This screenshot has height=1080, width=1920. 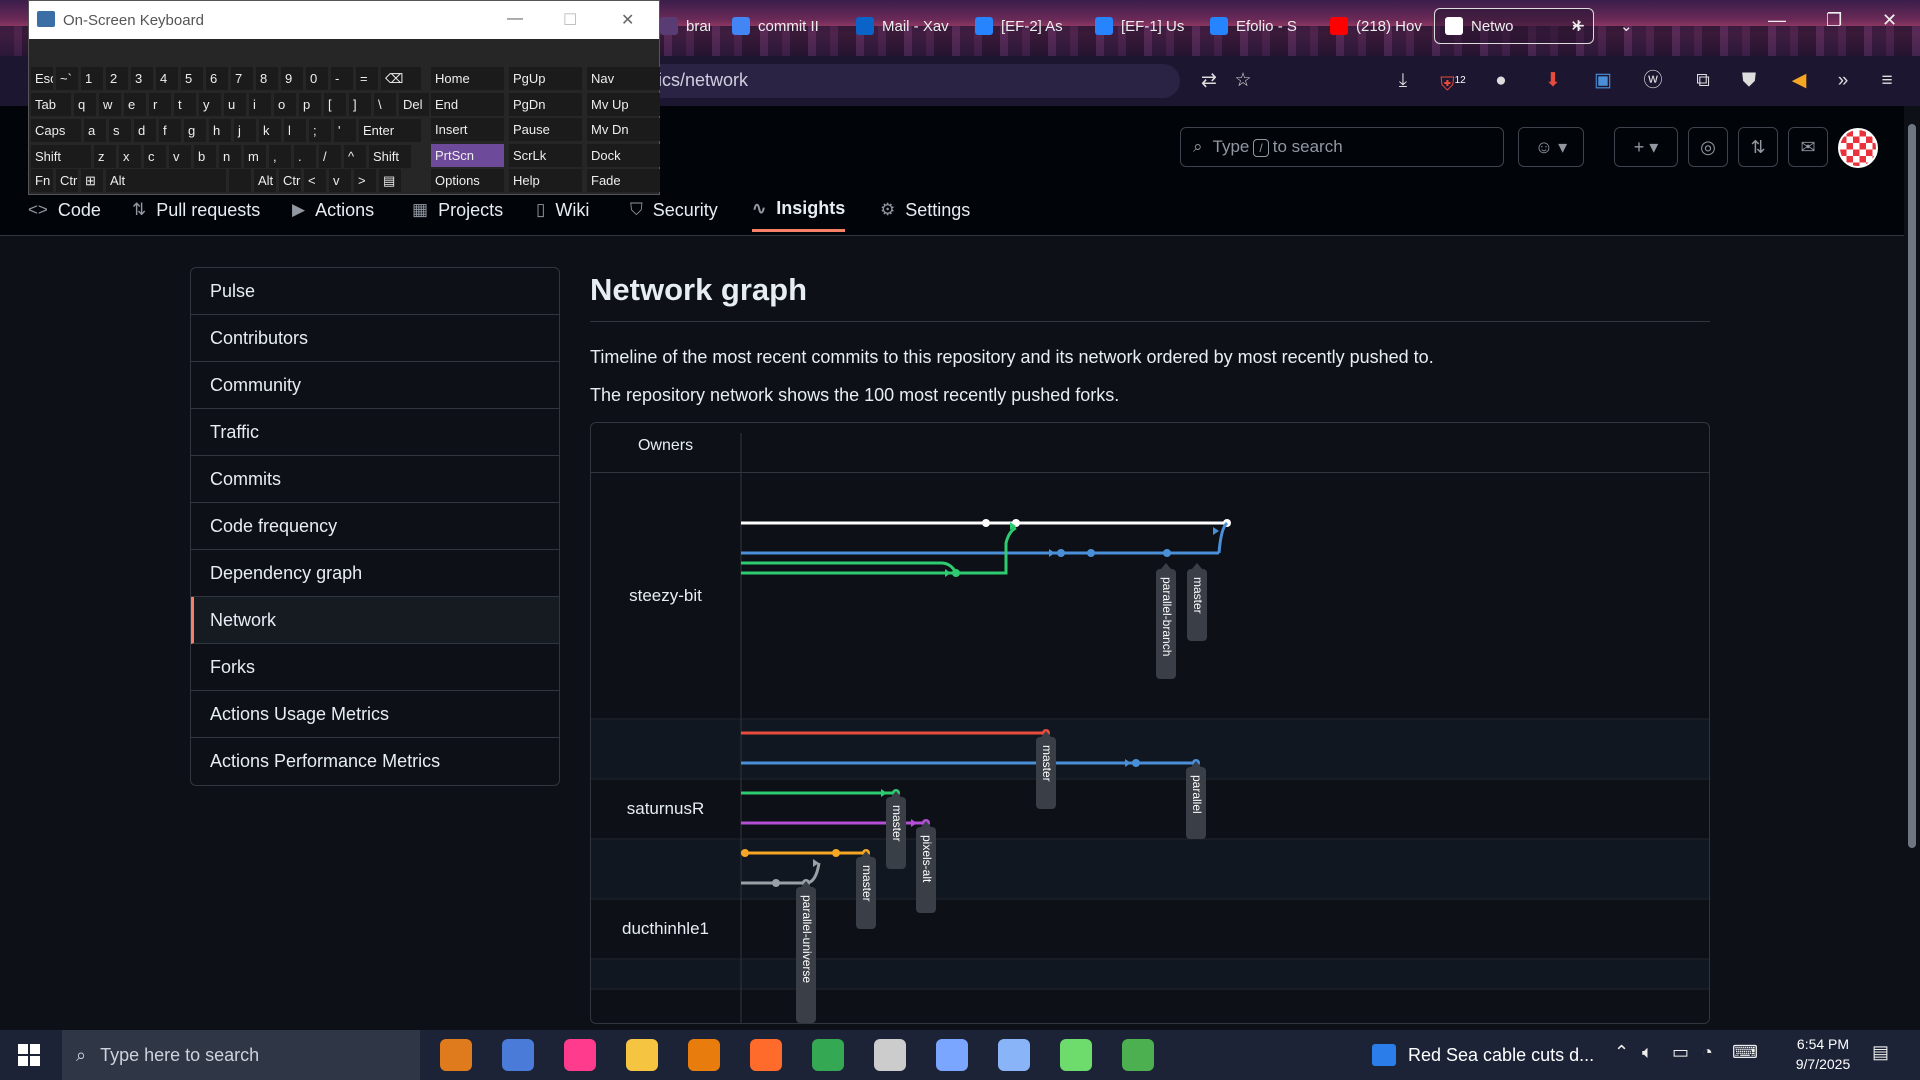 I want to click on osk-key: Enter, so click(x=390, y=130).